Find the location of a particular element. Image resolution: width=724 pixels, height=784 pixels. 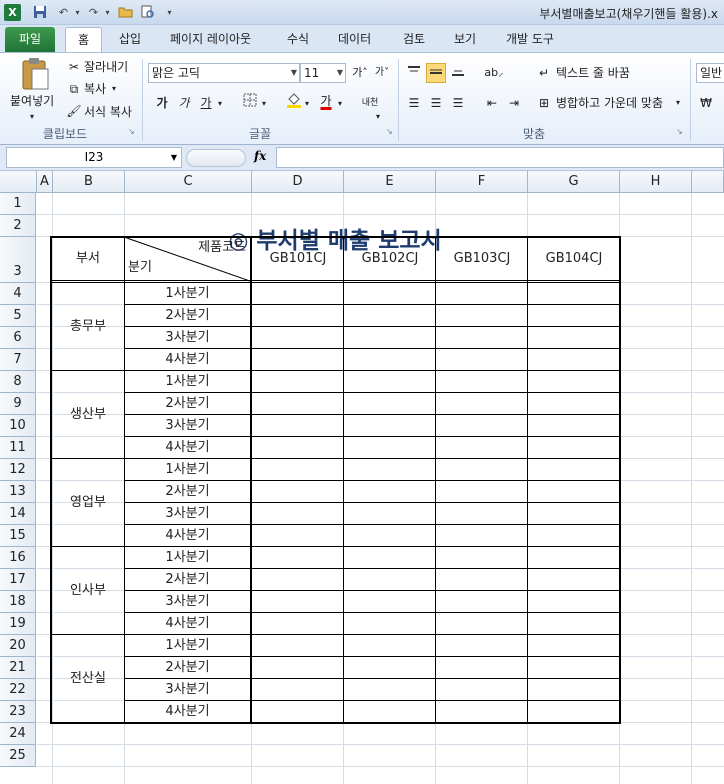

tab-insert: 삽입 is located at coordinates (130, 39).